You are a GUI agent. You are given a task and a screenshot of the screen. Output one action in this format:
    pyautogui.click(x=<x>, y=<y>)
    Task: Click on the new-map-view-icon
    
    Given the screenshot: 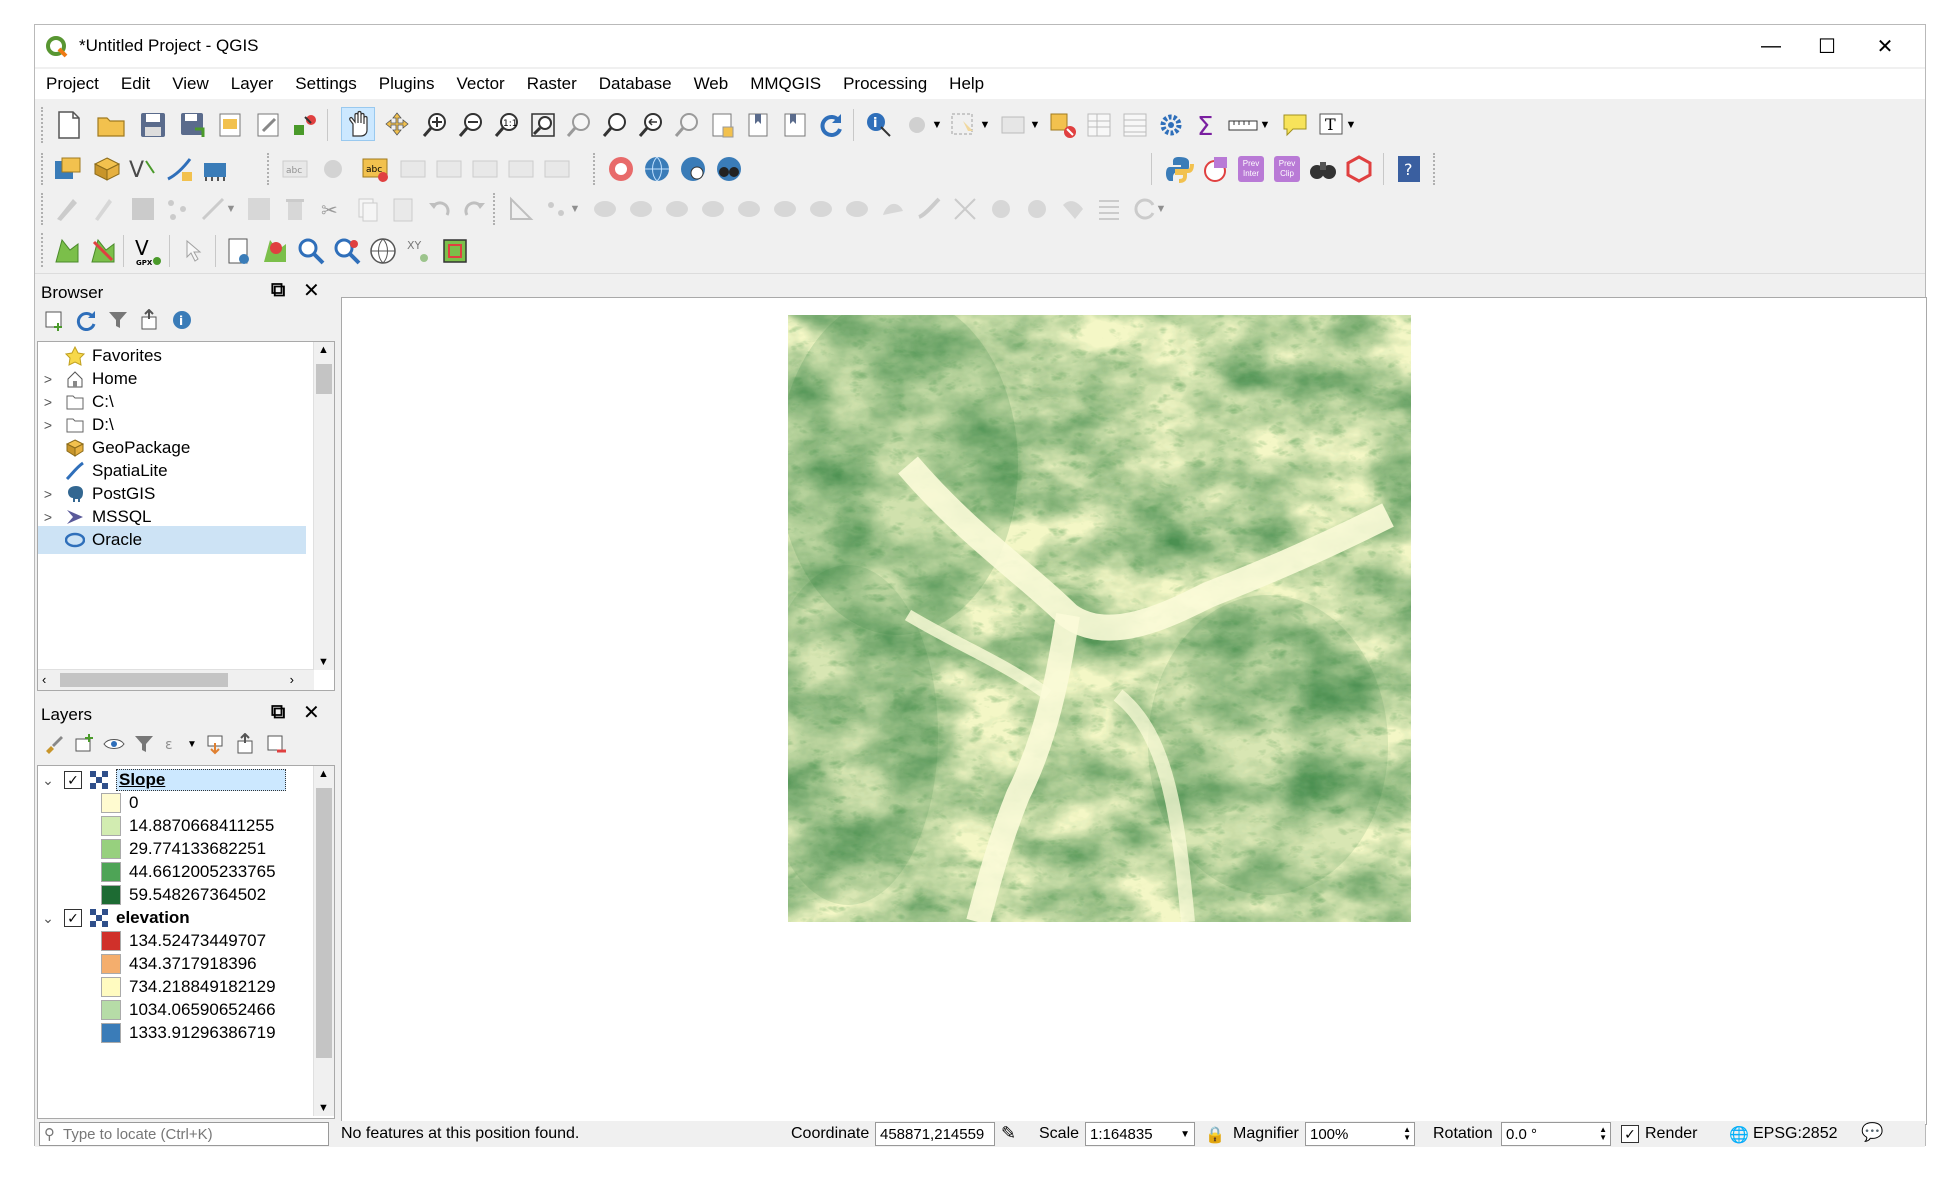 What is the action you would take?
    pyautogui.click(x=723, y=125)
    